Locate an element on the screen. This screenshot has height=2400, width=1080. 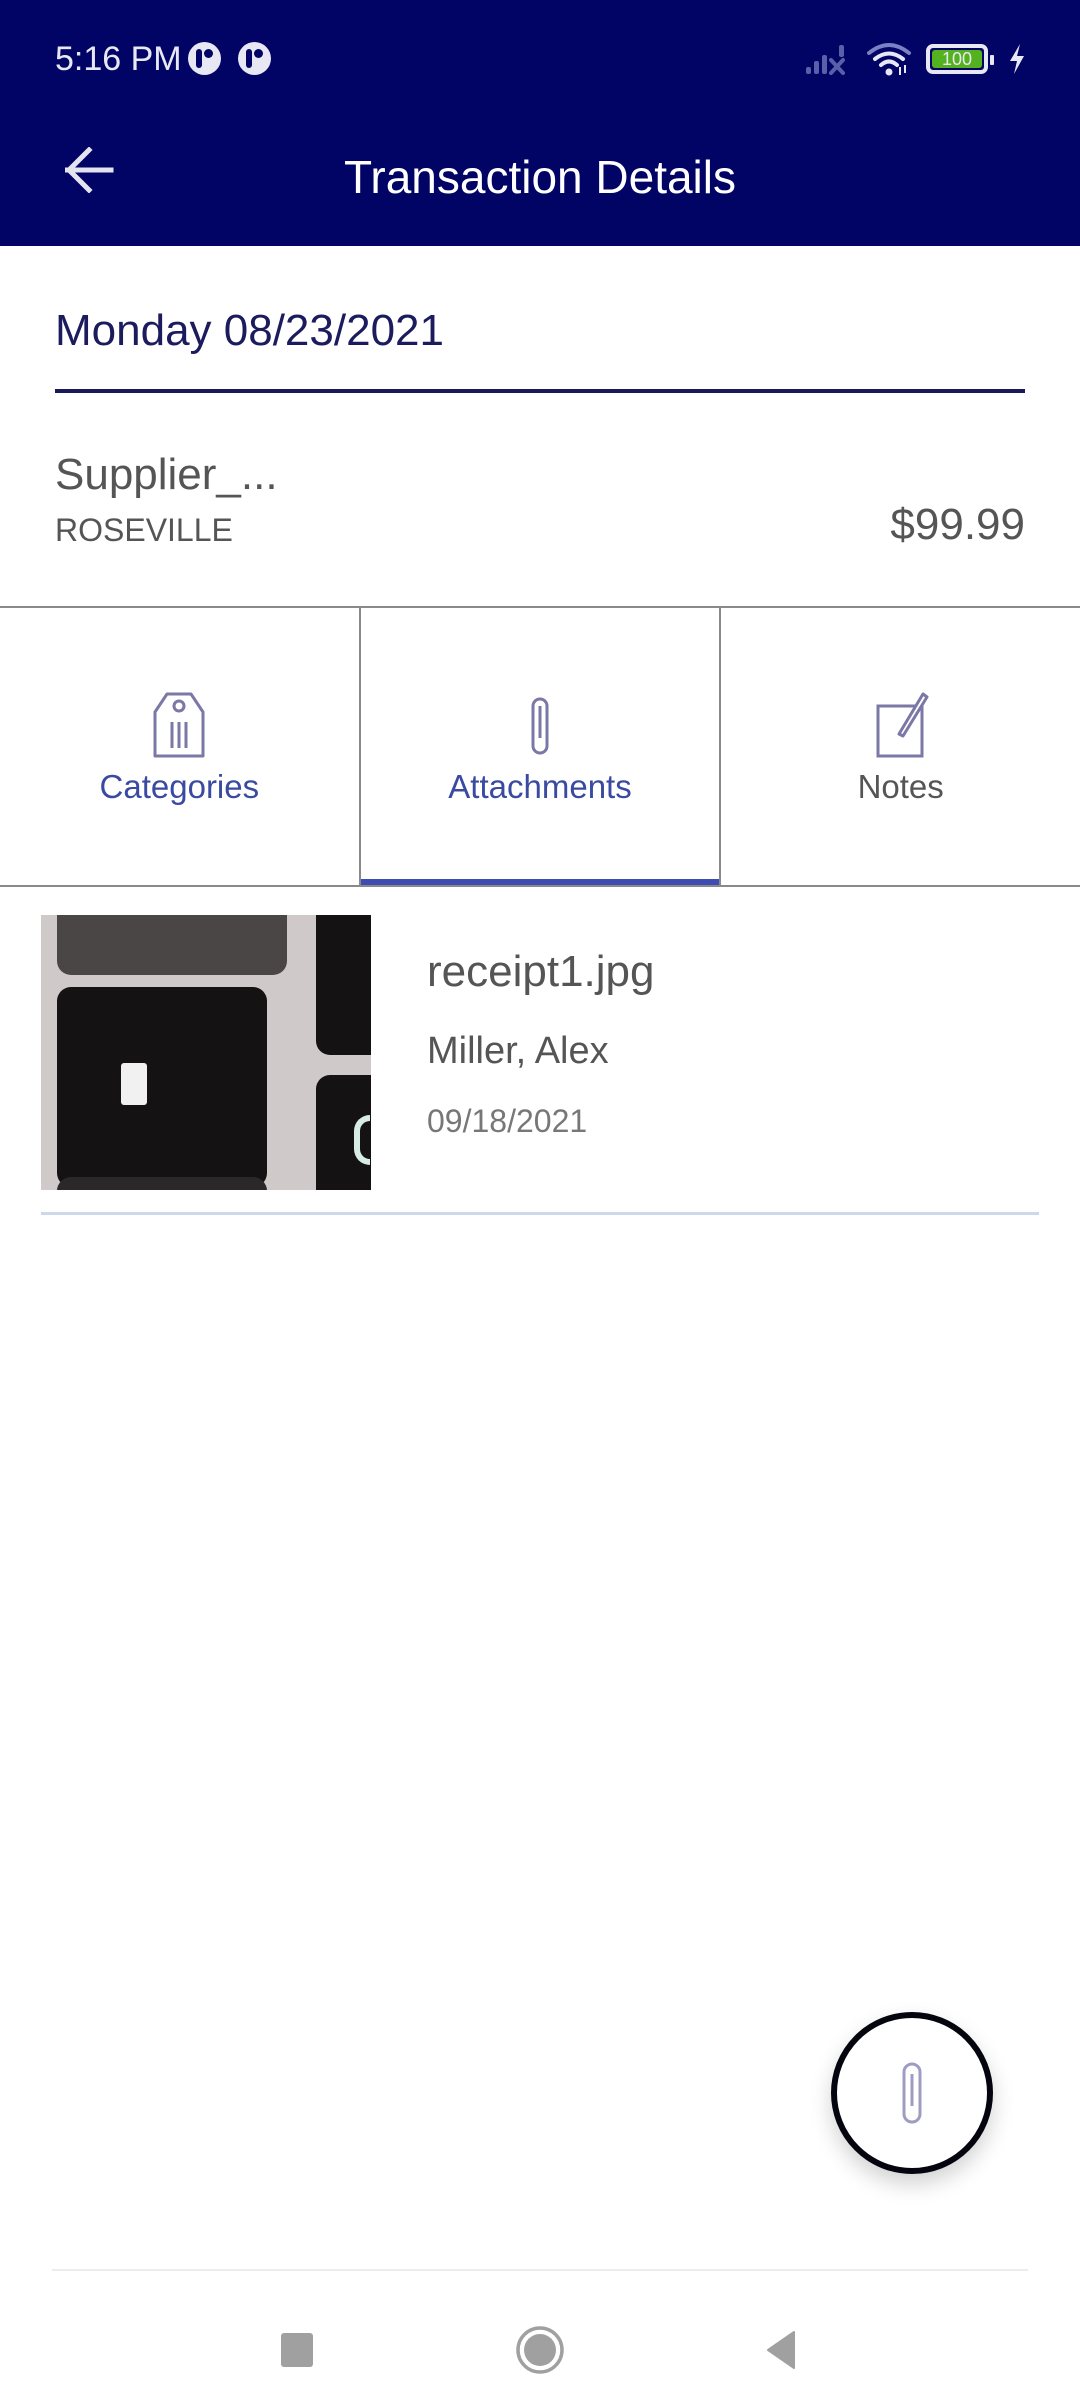
home-circle-icon is located at coordinates (540, 2350).